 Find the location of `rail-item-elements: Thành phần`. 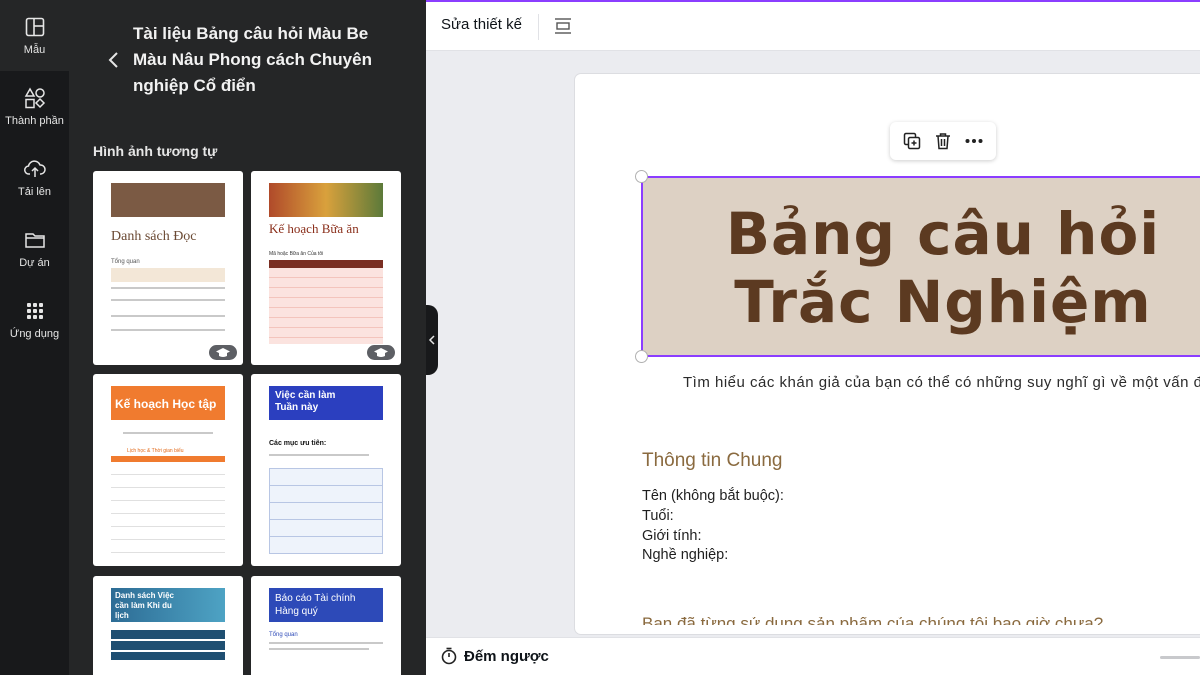

rail-item-elements: Thành phần is located at coordinates (34, 106).